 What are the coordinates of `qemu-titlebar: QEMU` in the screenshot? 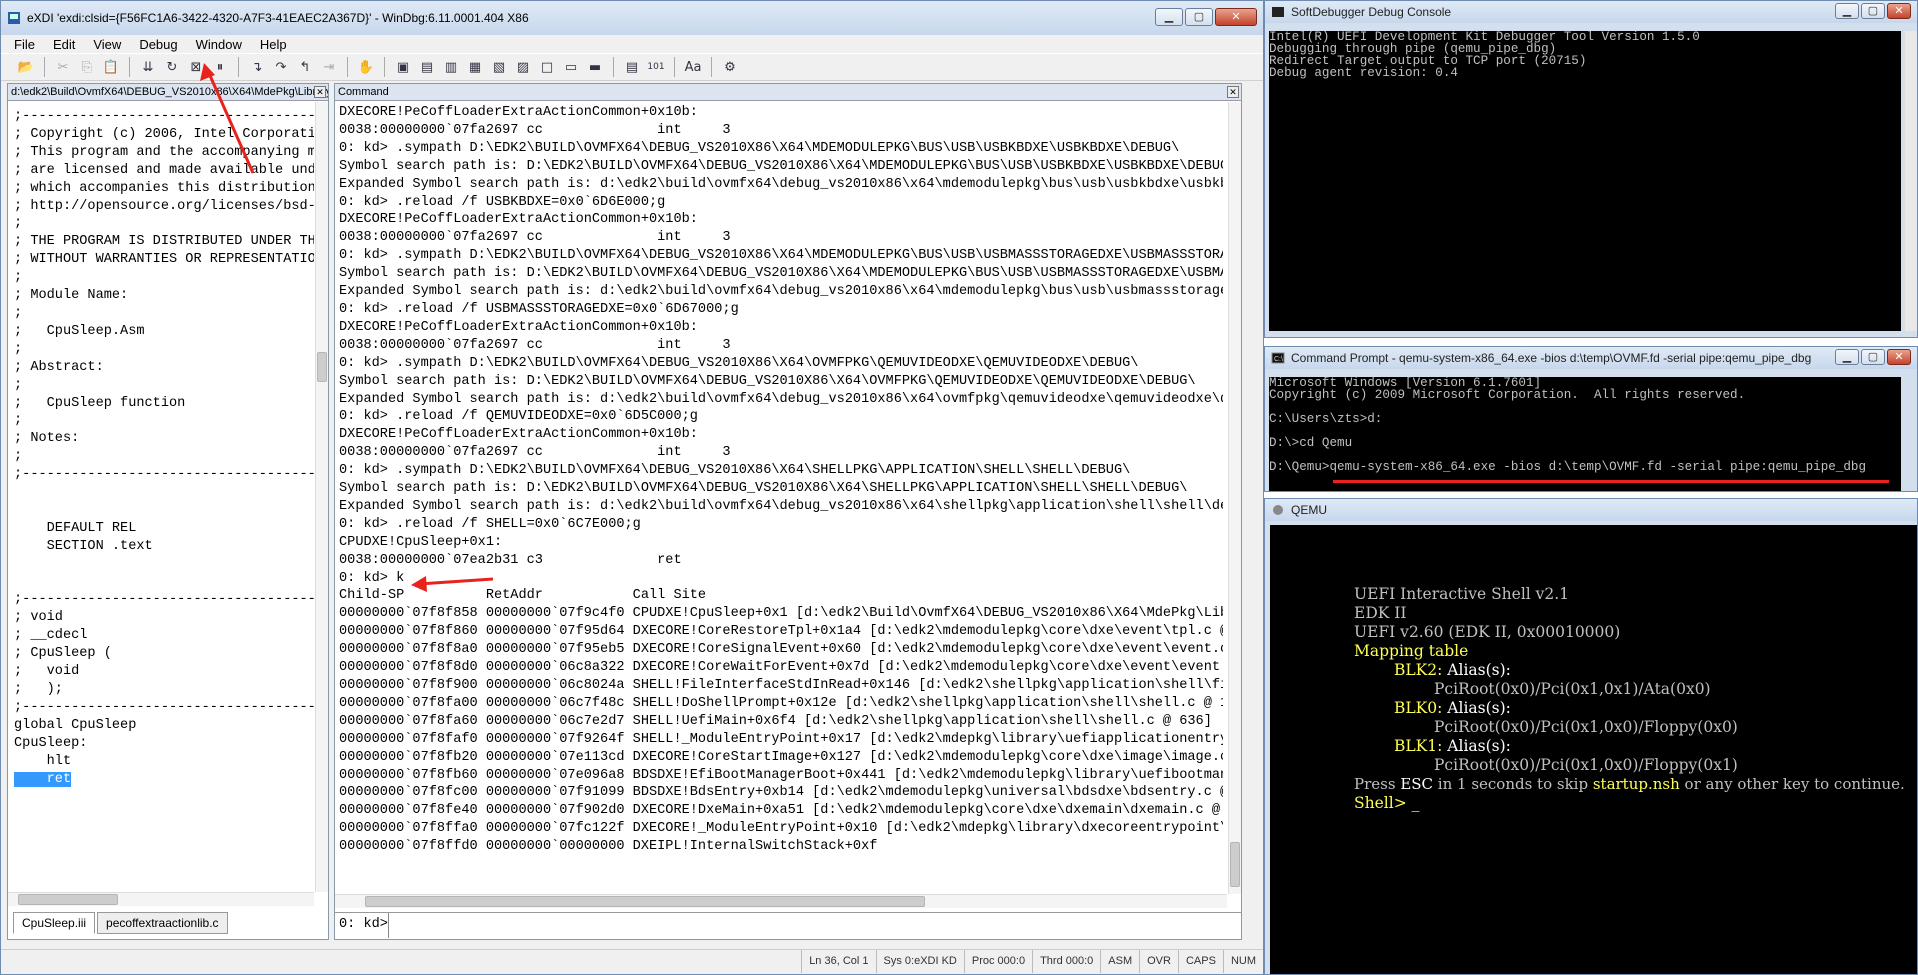 It's located at (1591, 510).